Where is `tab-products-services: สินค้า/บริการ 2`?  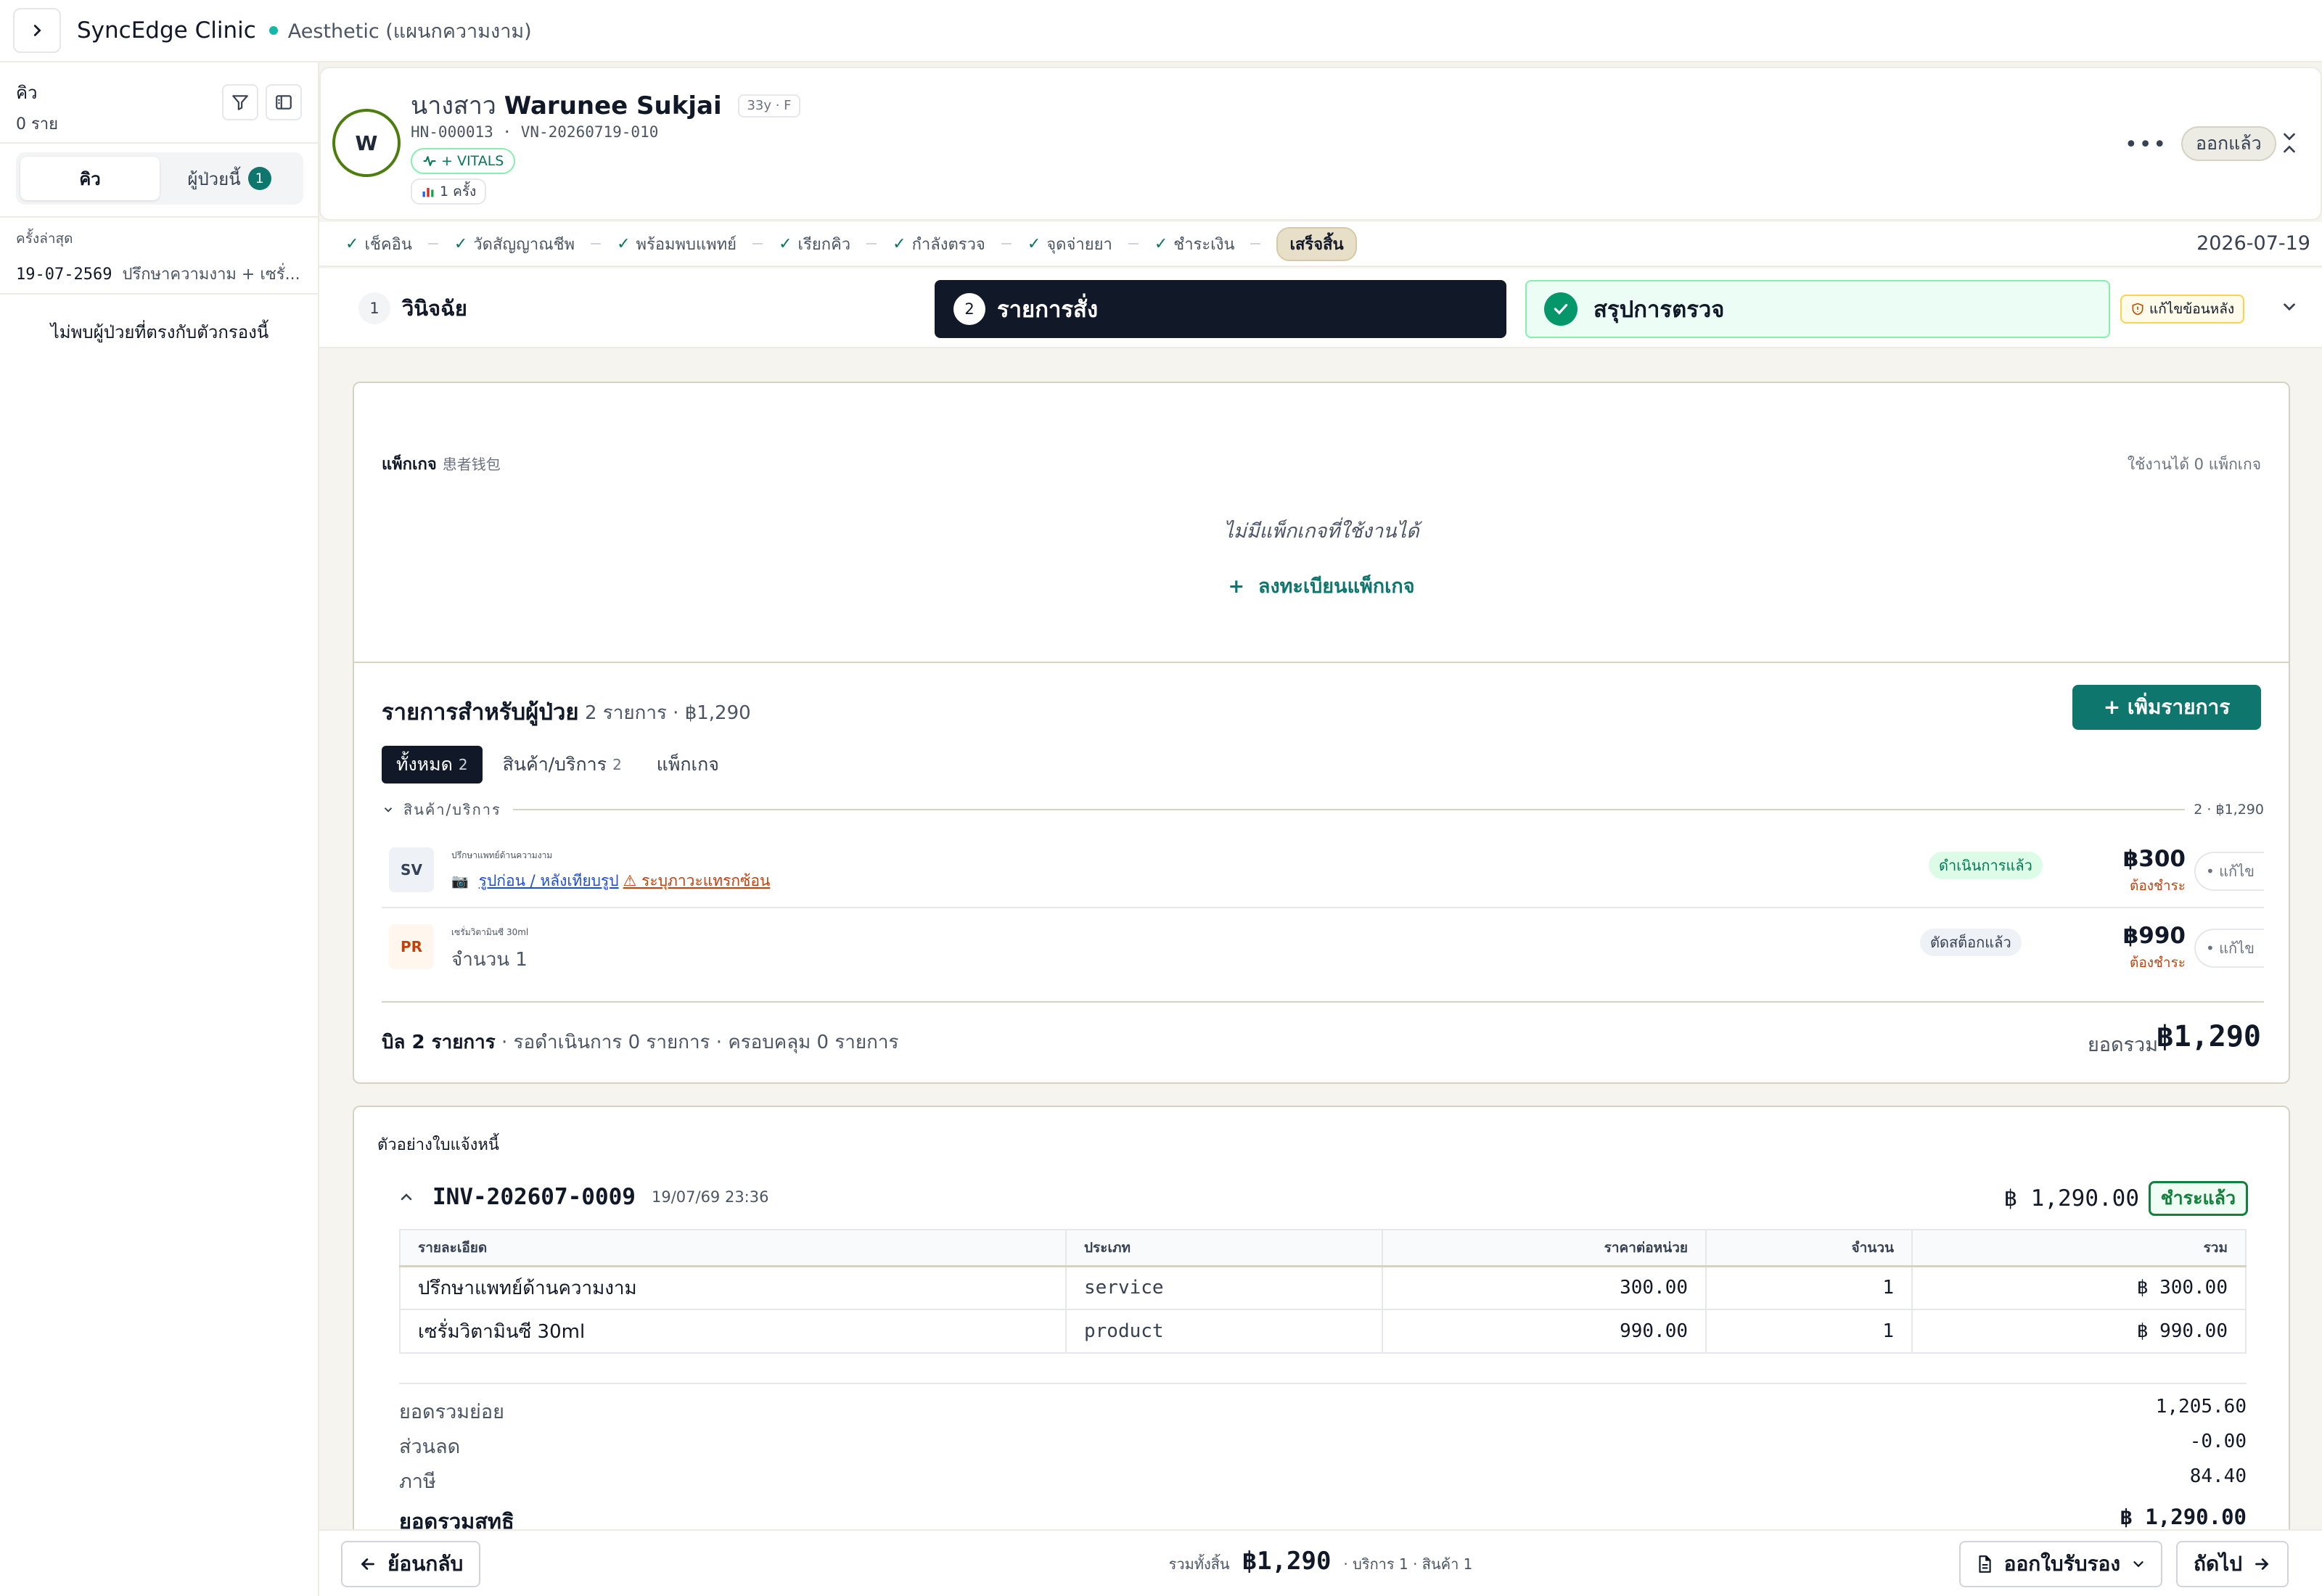
tab-products-services: สินค้า/บริการ 2 is located at coordinates (562, 765).